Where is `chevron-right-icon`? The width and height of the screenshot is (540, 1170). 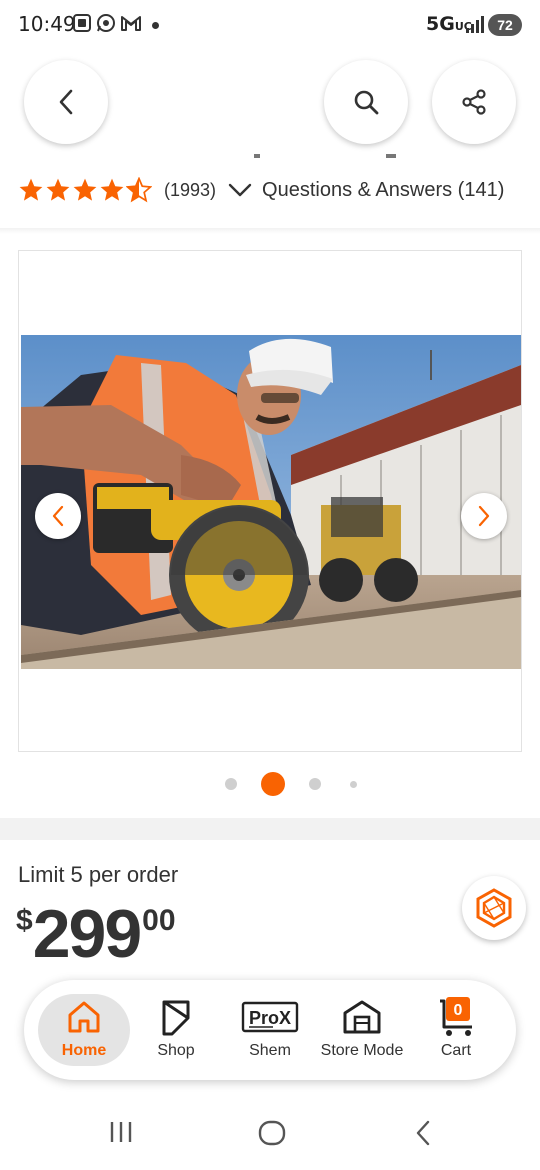 chevron-right-icon is located at coordinates (484, 516).